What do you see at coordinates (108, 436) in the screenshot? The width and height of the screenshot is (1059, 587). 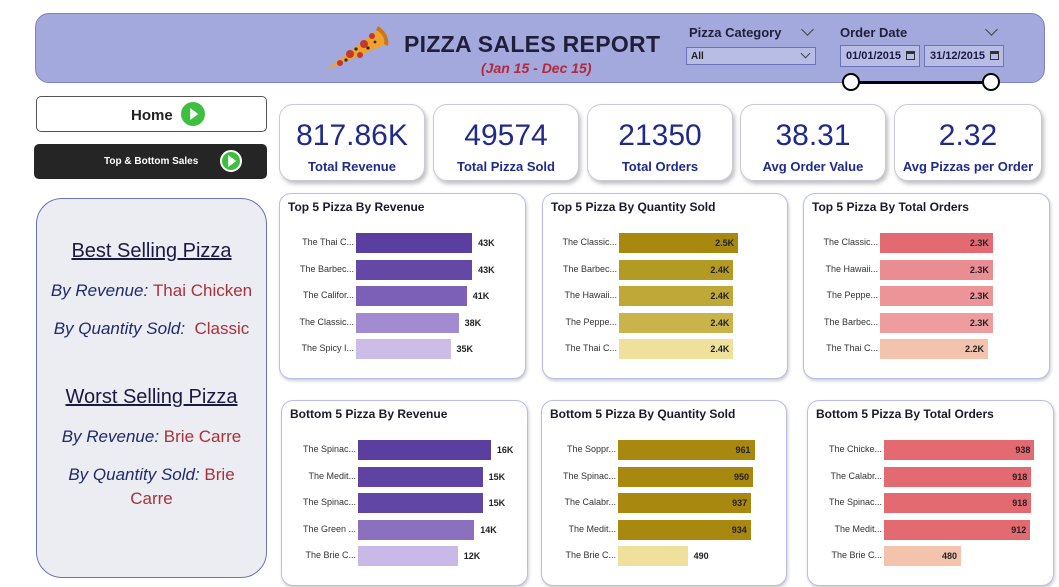 I see `worst-rev-label: By Revenue` at bounding box center [108, 436].